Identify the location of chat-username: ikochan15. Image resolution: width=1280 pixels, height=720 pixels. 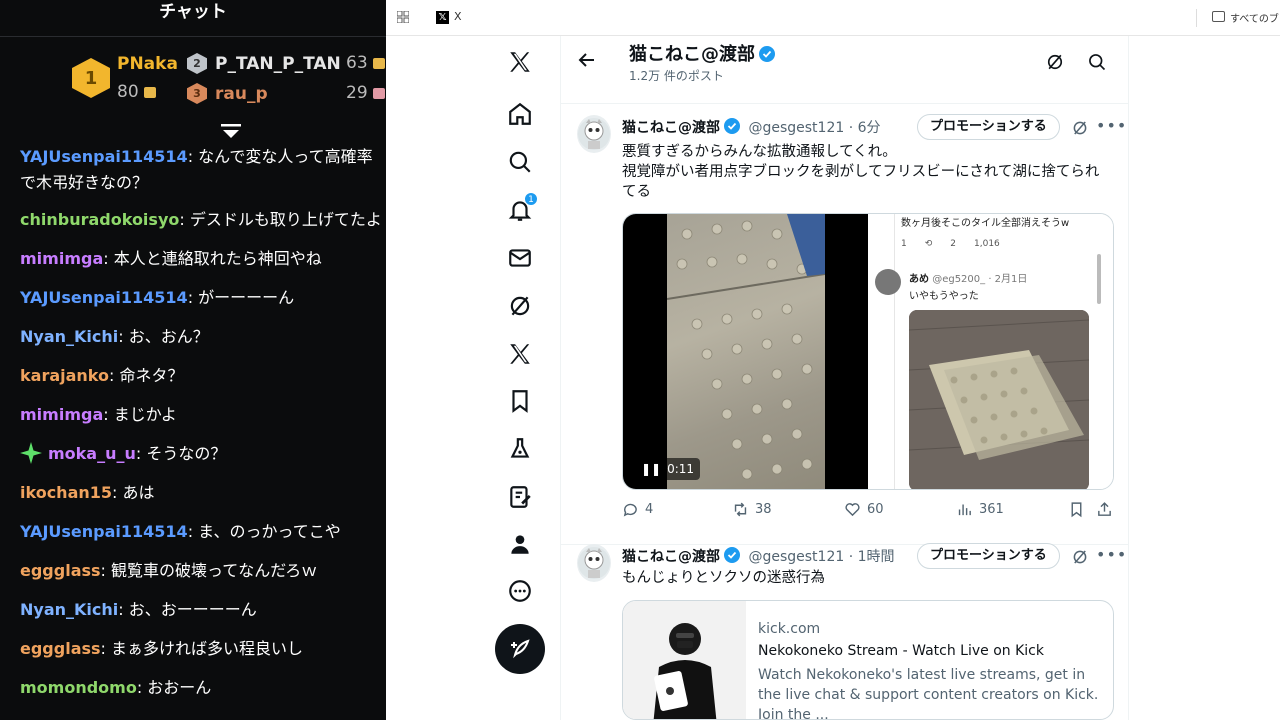
(66, 492).